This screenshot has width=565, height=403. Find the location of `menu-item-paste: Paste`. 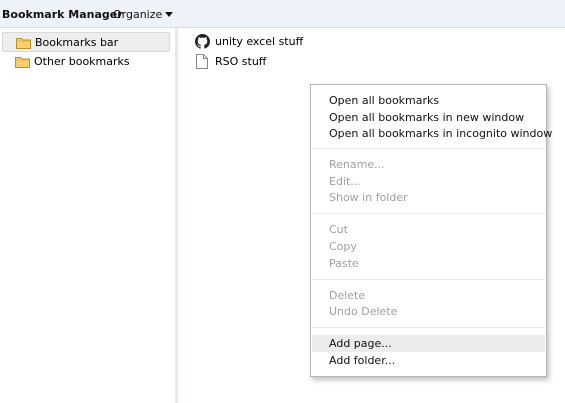

menu-item-paste: Paste is located at coordinates (428, 263).